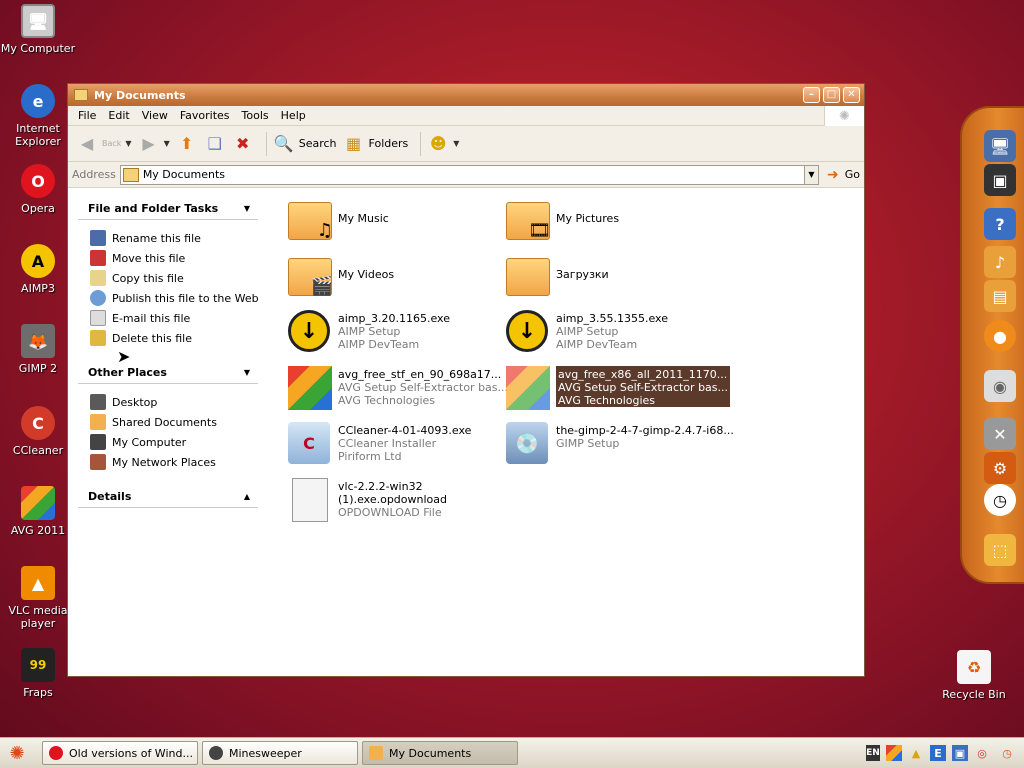 The width and height of the screenshot is (1024, 768). What do you see at coordinates (38, 21) in the screenshot?
I see `computer-icon: 🖥` at bounding box center [38, 21].